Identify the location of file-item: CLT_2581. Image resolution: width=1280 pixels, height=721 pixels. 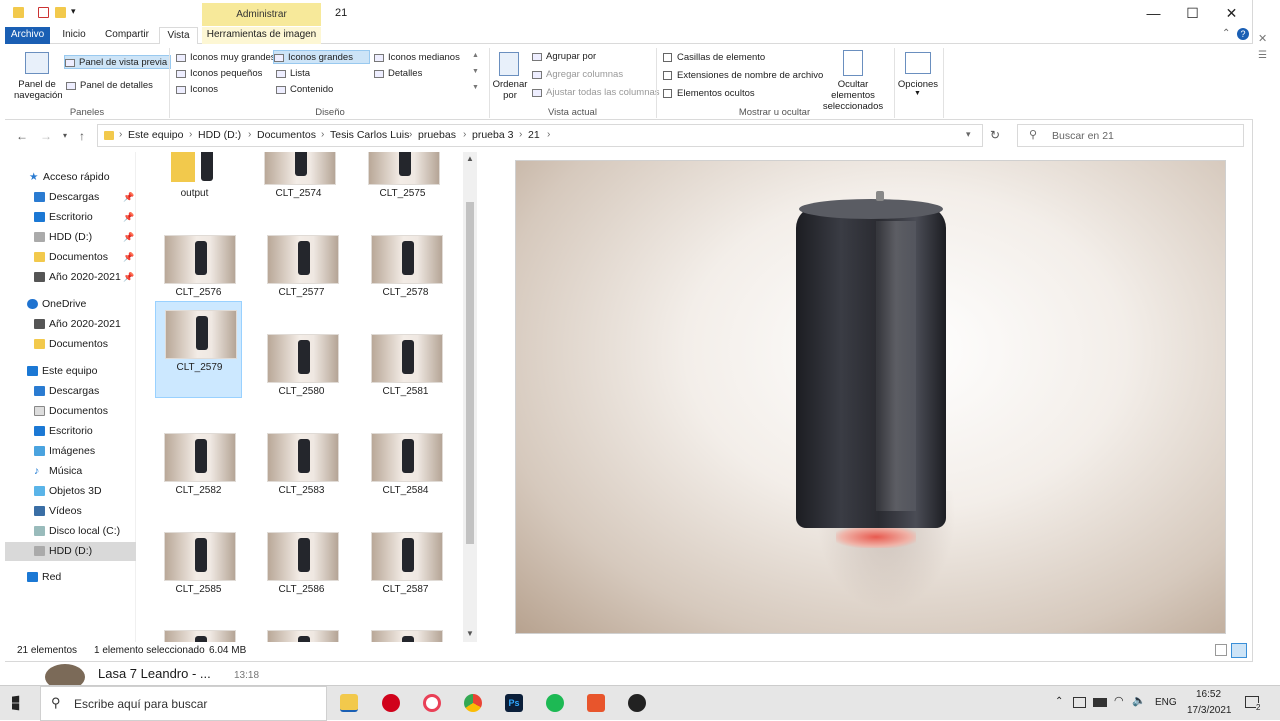
(405, 374).